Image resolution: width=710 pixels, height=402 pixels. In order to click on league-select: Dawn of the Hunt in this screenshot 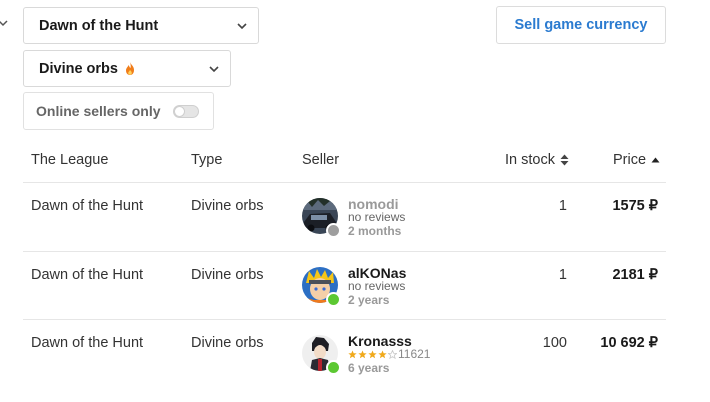, I will do `click(141, 25)`.